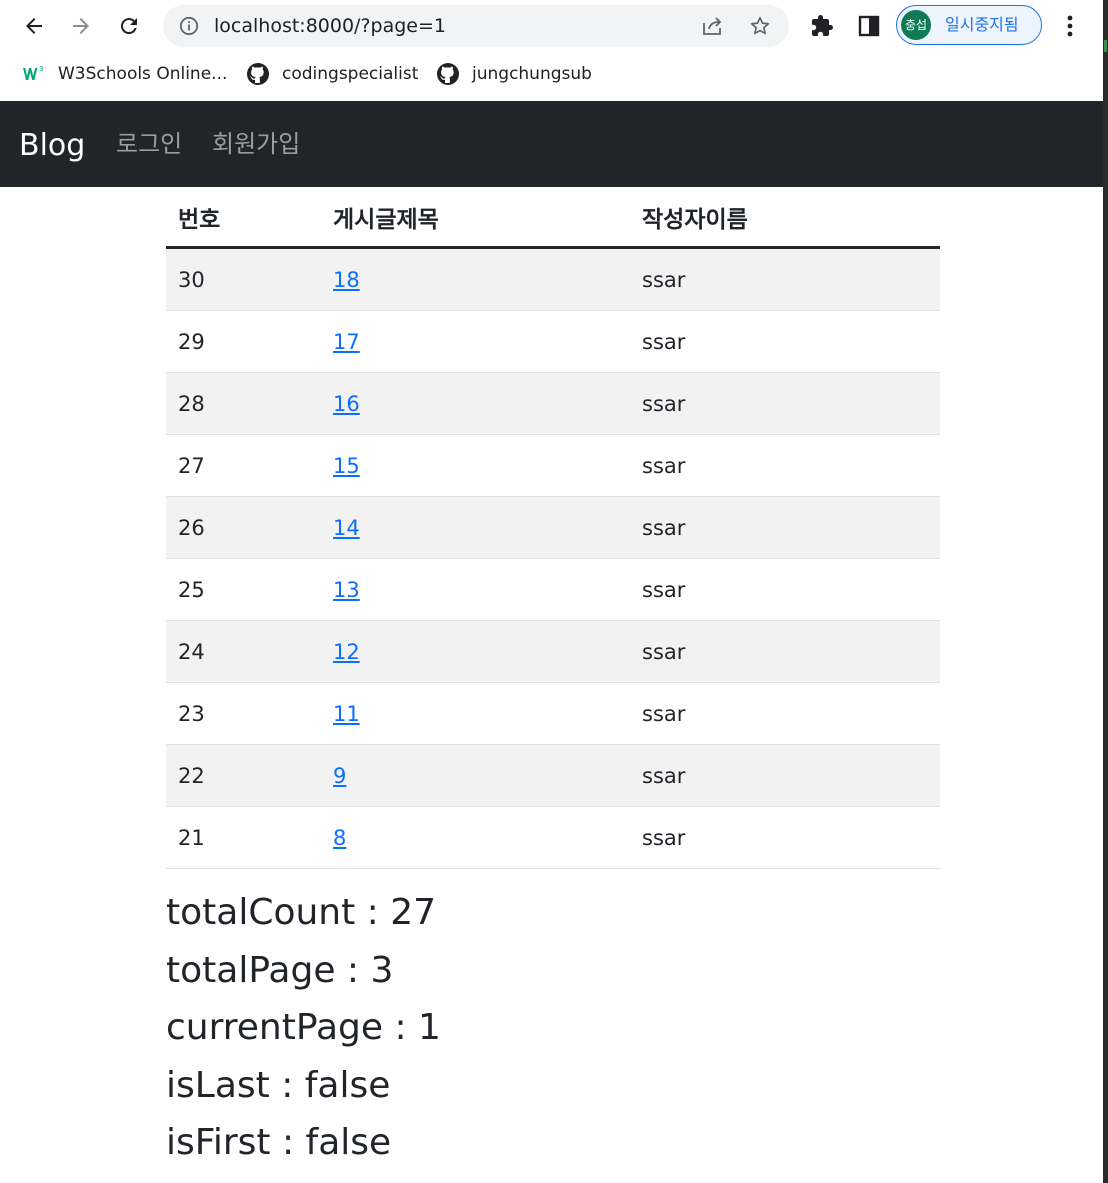  I want to click on forward-button, so click(81, 26).